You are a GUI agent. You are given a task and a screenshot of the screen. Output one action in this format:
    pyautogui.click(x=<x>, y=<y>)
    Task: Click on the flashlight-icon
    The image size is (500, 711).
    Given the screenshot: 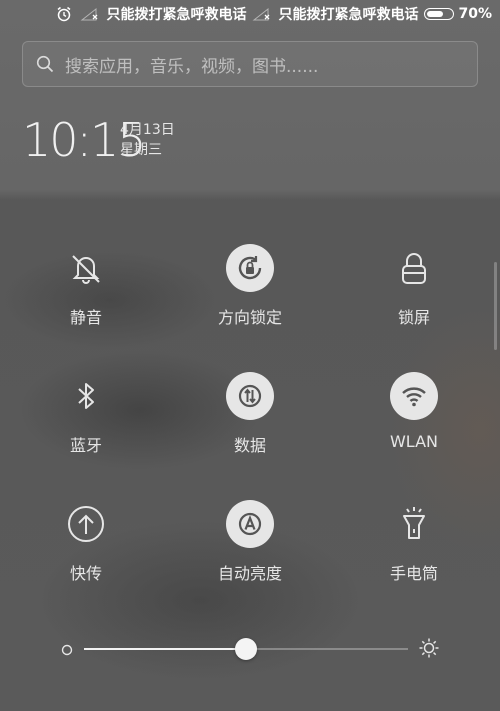 What is the action you would take?
    pyautogui.click(x=414, y=524)
    